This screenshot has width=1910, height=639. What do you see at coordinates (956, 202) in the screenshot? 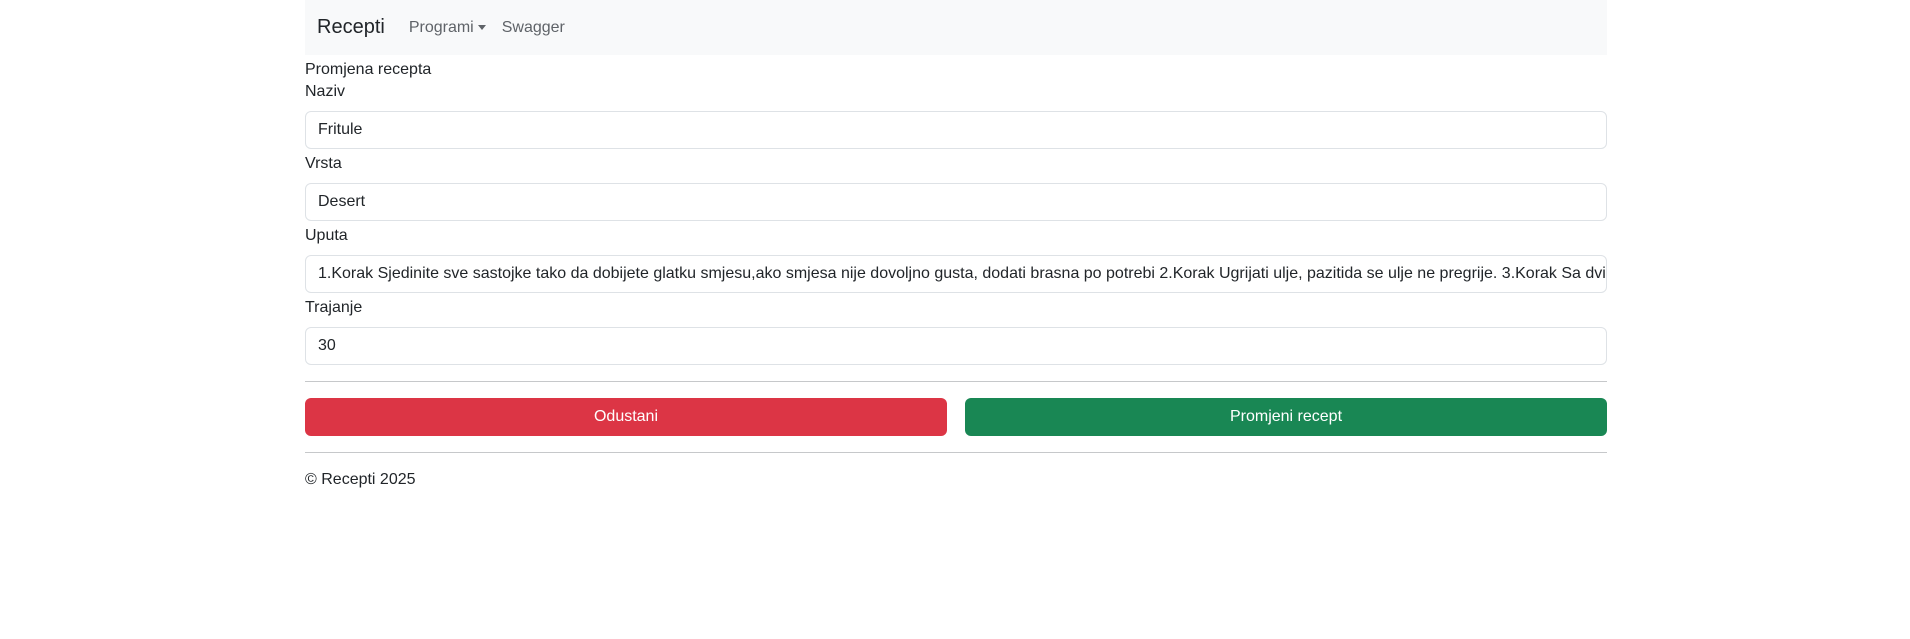
I see `vrsta-input: Desert` at bounding box center [956, 202].